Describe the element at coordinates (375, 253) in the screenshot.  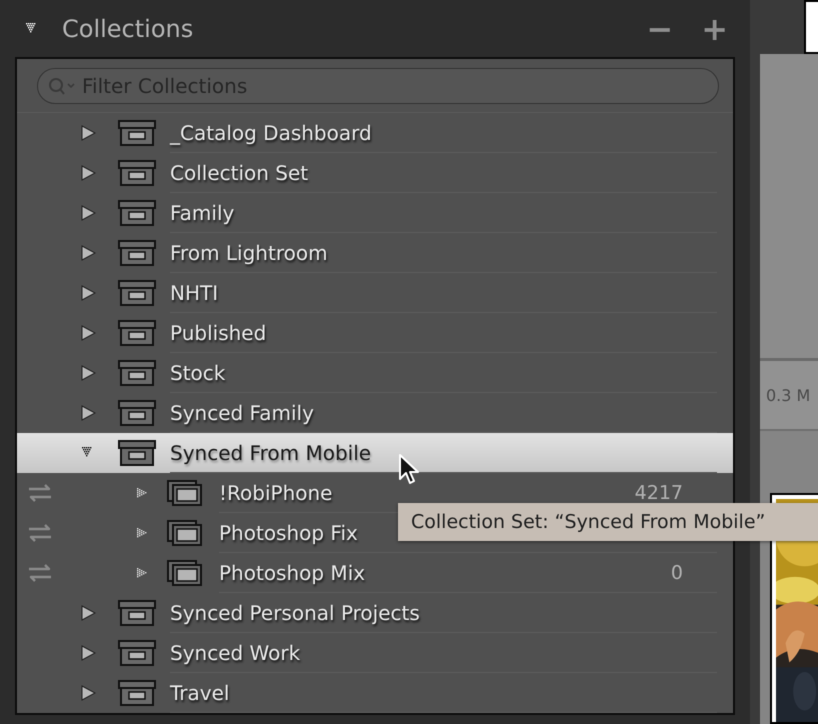
I see `tree-row: From Lightroom` at that location.